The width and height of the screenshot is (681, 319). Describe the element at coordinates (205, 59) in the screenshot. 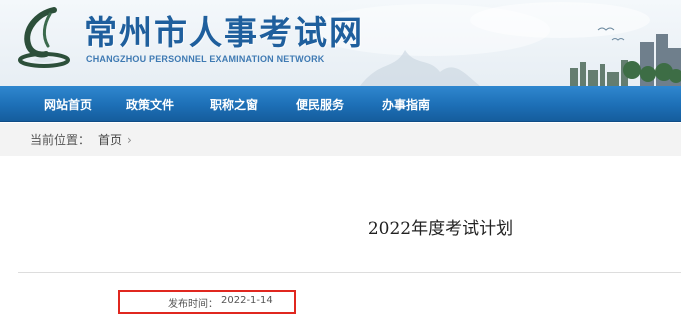

I see `site-subtitle: CHANGZHOU PERSONNEL EXAMINATION NETWORK` at that location.